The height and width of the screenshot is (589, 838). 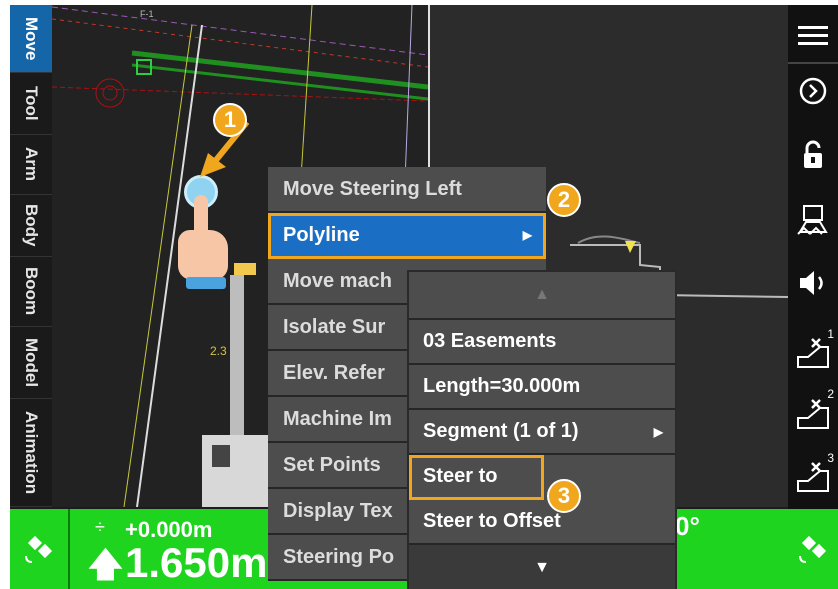 I want to click on right-toolbar: 1 2 3, so click(x=813, y=297).